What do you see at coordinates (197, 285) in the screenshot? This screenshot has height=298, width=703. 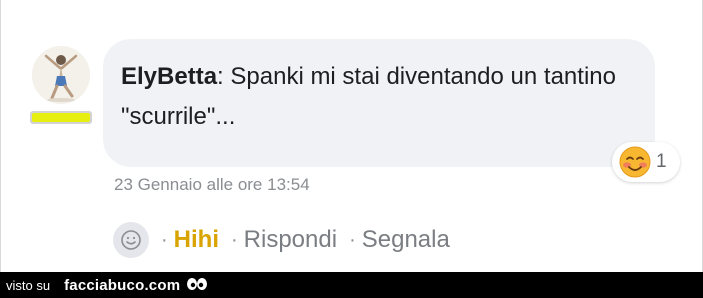 I see `eyes-logo-icon` at bounding box center [197, 285].